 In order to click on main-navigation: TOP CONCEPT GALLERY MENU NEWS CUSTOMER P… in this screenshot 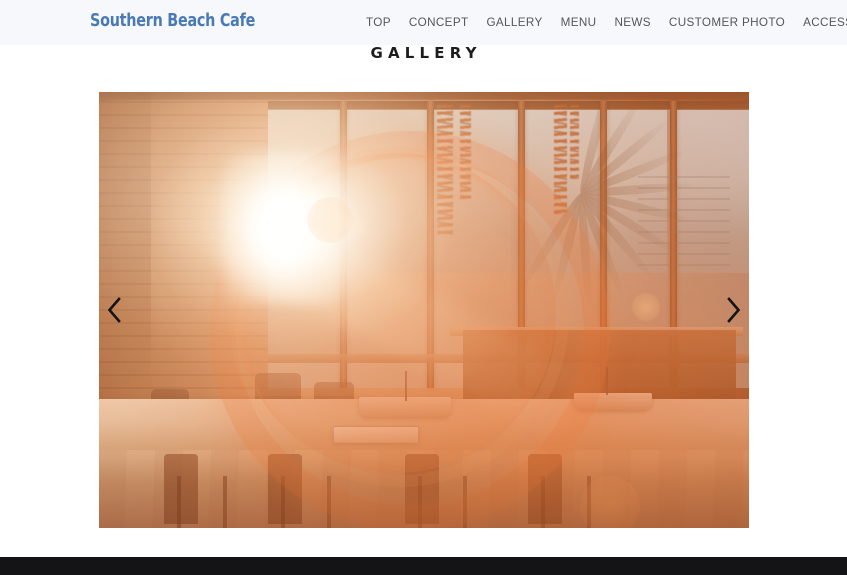, I will do `click(606, 23)`.